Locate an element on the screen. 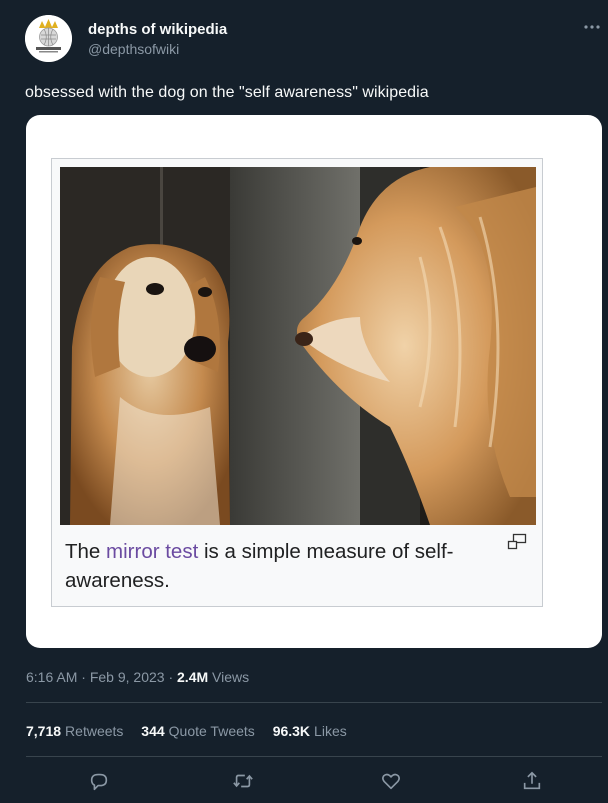 The image size is (608, 803). retweets-stat: 7,718 Retweets is located at coordinates (74, 731).